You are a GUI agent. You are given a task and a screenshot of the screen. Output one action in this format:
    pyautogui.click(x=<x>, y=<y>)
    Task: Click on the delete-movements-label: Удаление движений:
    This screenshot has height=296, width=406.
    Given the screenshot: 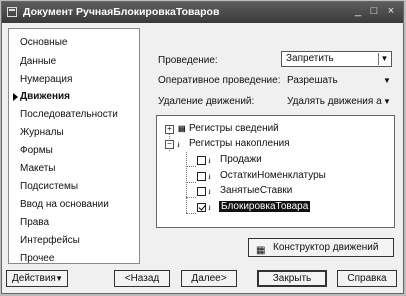 What is the action you would take?
    pyautogui.click(x=206, y=101)
    